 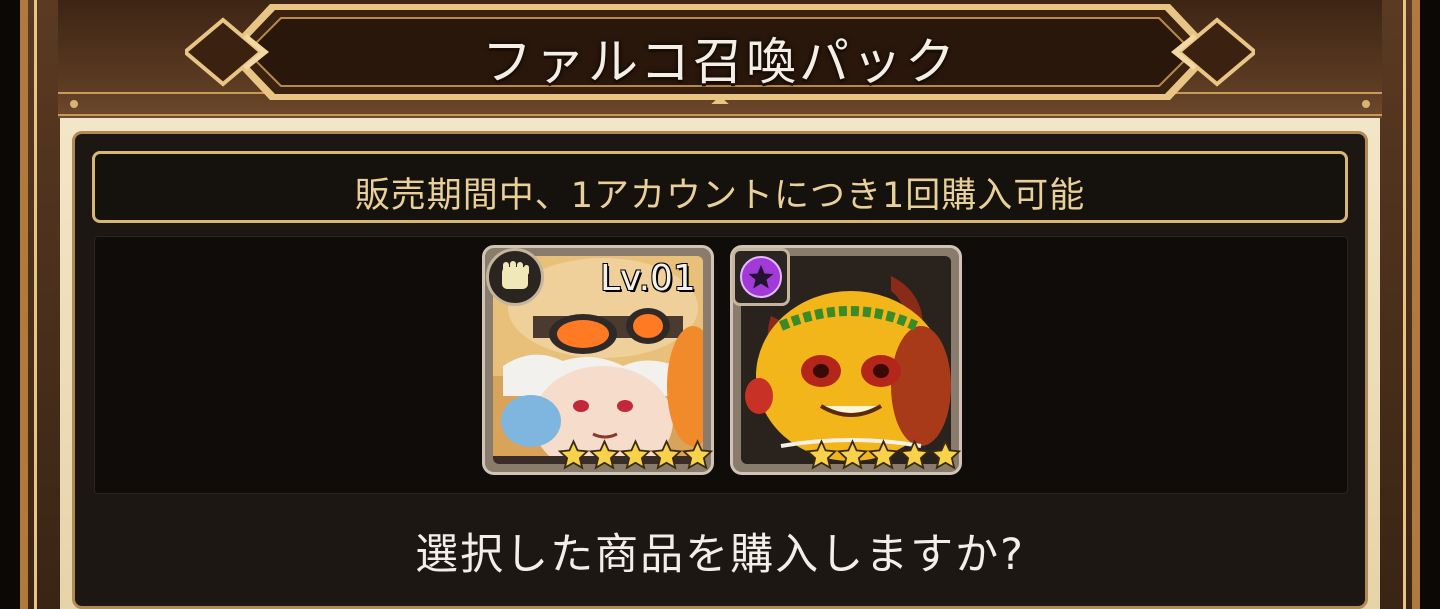 I want to click on header-divider-lower, so click(x=720, y=115).